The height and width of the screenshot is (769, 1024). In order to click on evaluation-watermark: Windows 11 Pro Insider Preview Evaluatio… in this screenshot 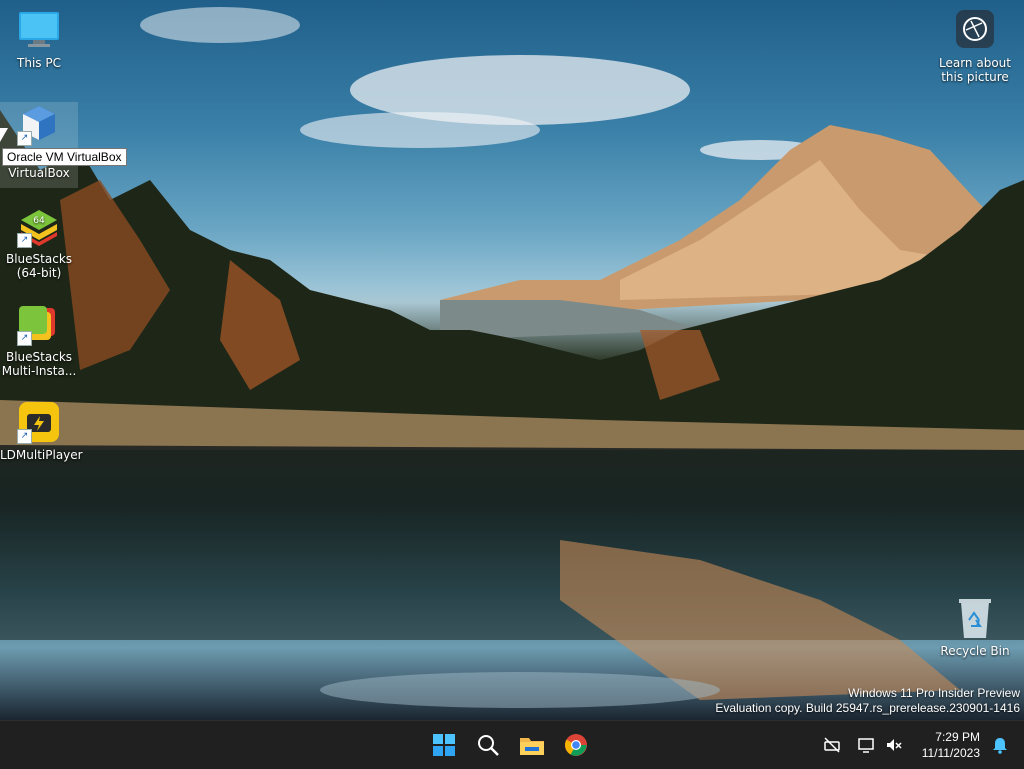, I will do `click(867, 701)`.